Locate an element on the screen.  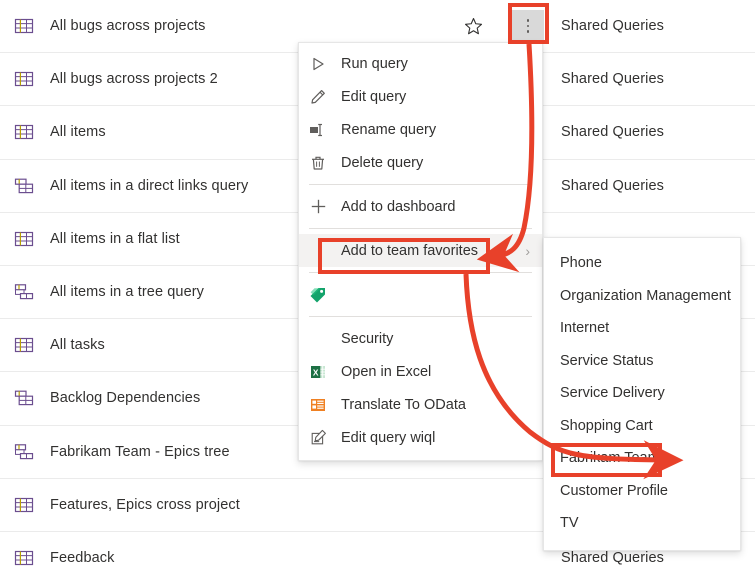
submenu-item-service-status: Service Status is located at coordinates (642, 361).